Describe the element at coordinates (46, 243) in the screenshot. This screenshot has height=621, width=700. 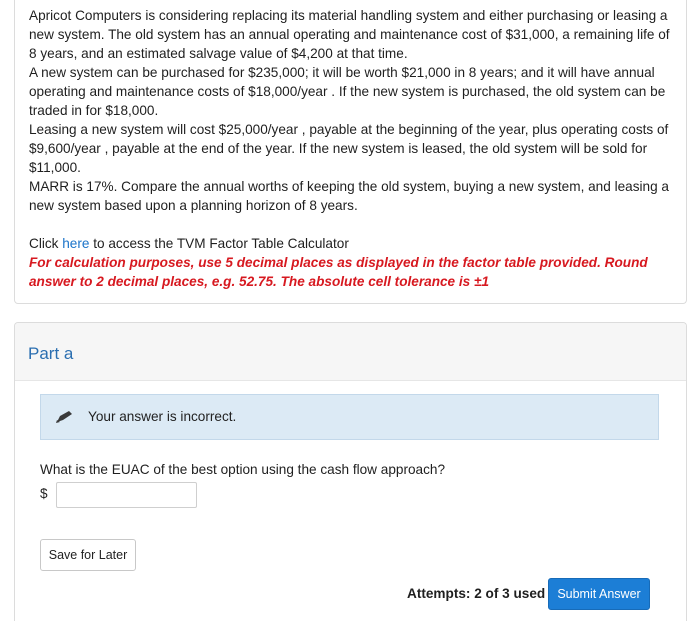
I see `click-prefix: Click` at that location.